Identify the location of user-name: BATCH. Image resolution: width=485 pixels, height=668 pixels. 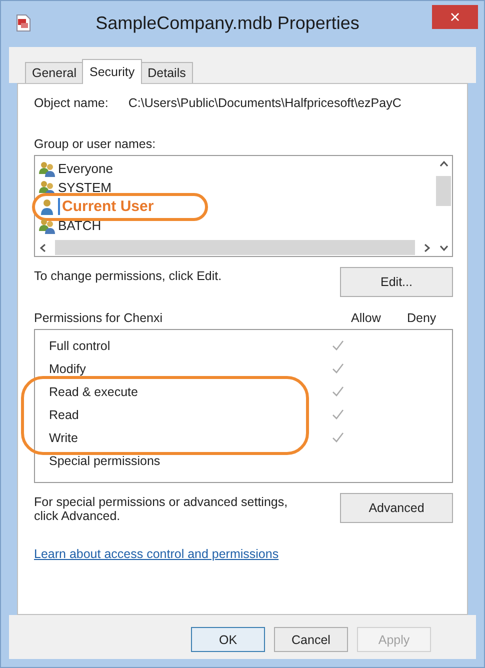
(80, 225).